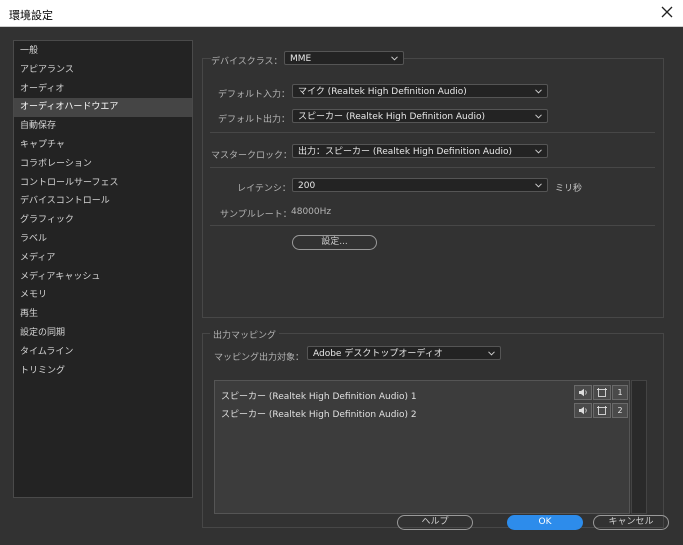  Describe the element at coordinates (301, 59) in the screenshot. I see `device-class-value: MME` at that location.